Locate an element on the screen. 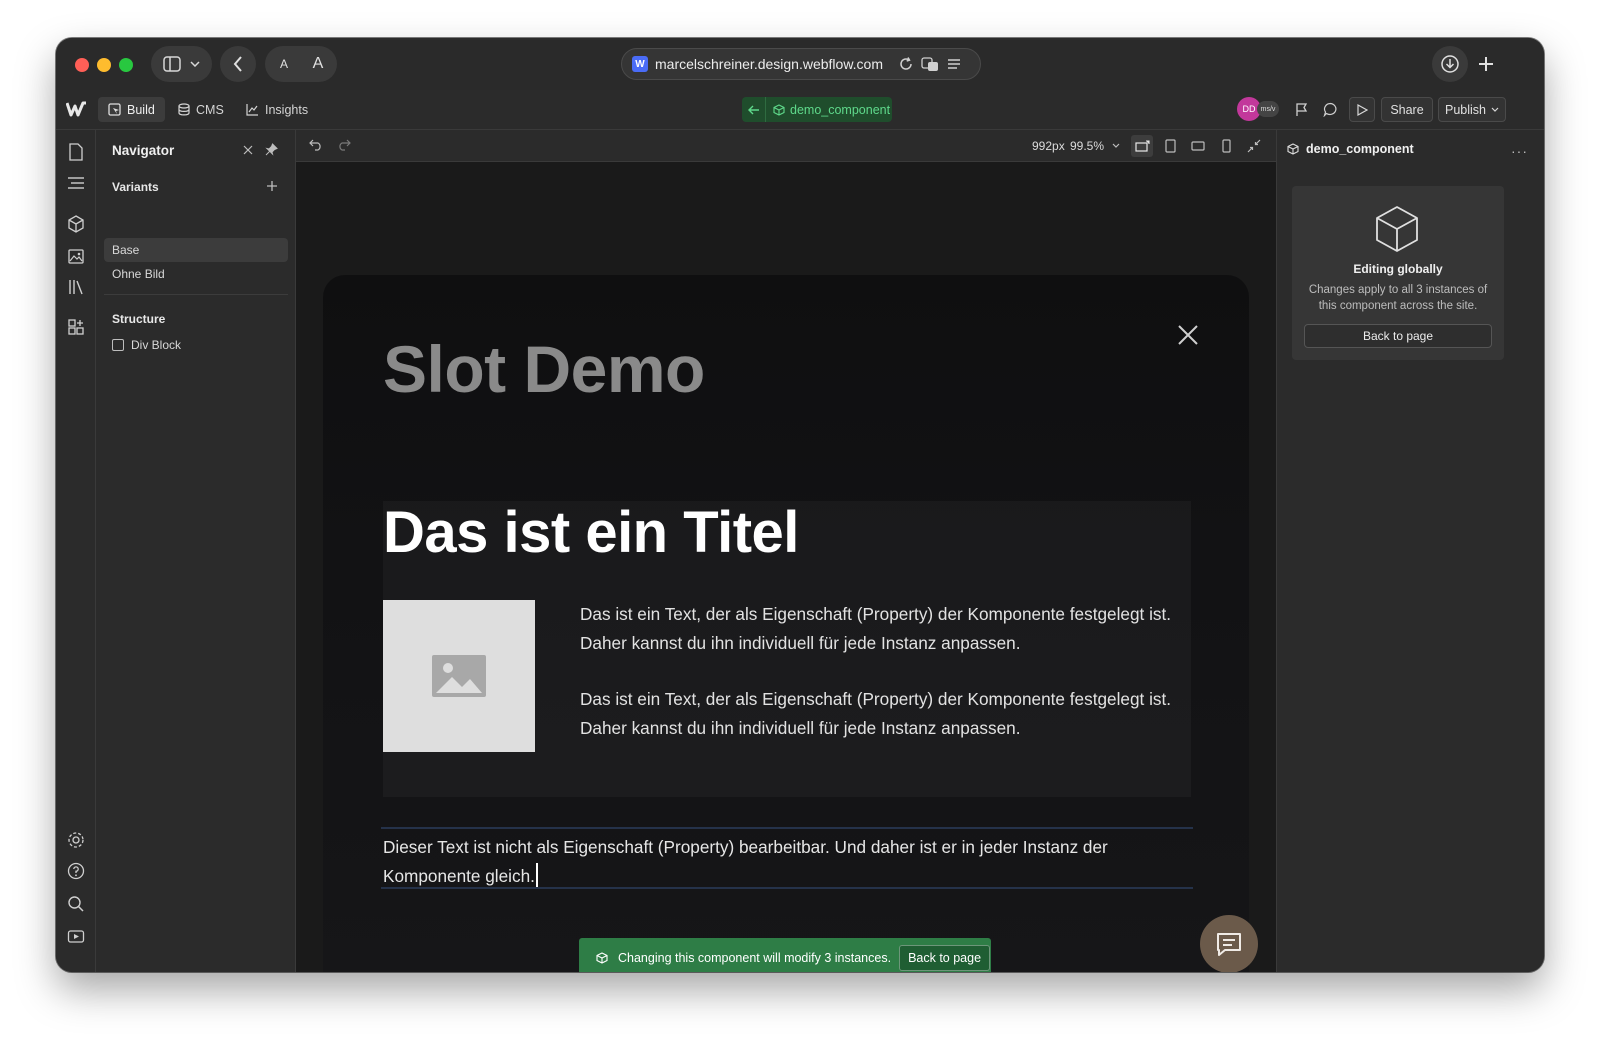  arrow-left-icon is located at coordinates (754, 109).